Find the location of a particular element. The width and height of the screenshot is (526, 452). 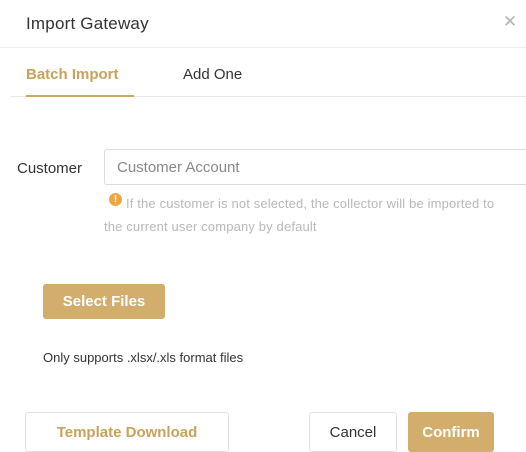

confirm-button: Confirm is located at coordinates (451, 432).